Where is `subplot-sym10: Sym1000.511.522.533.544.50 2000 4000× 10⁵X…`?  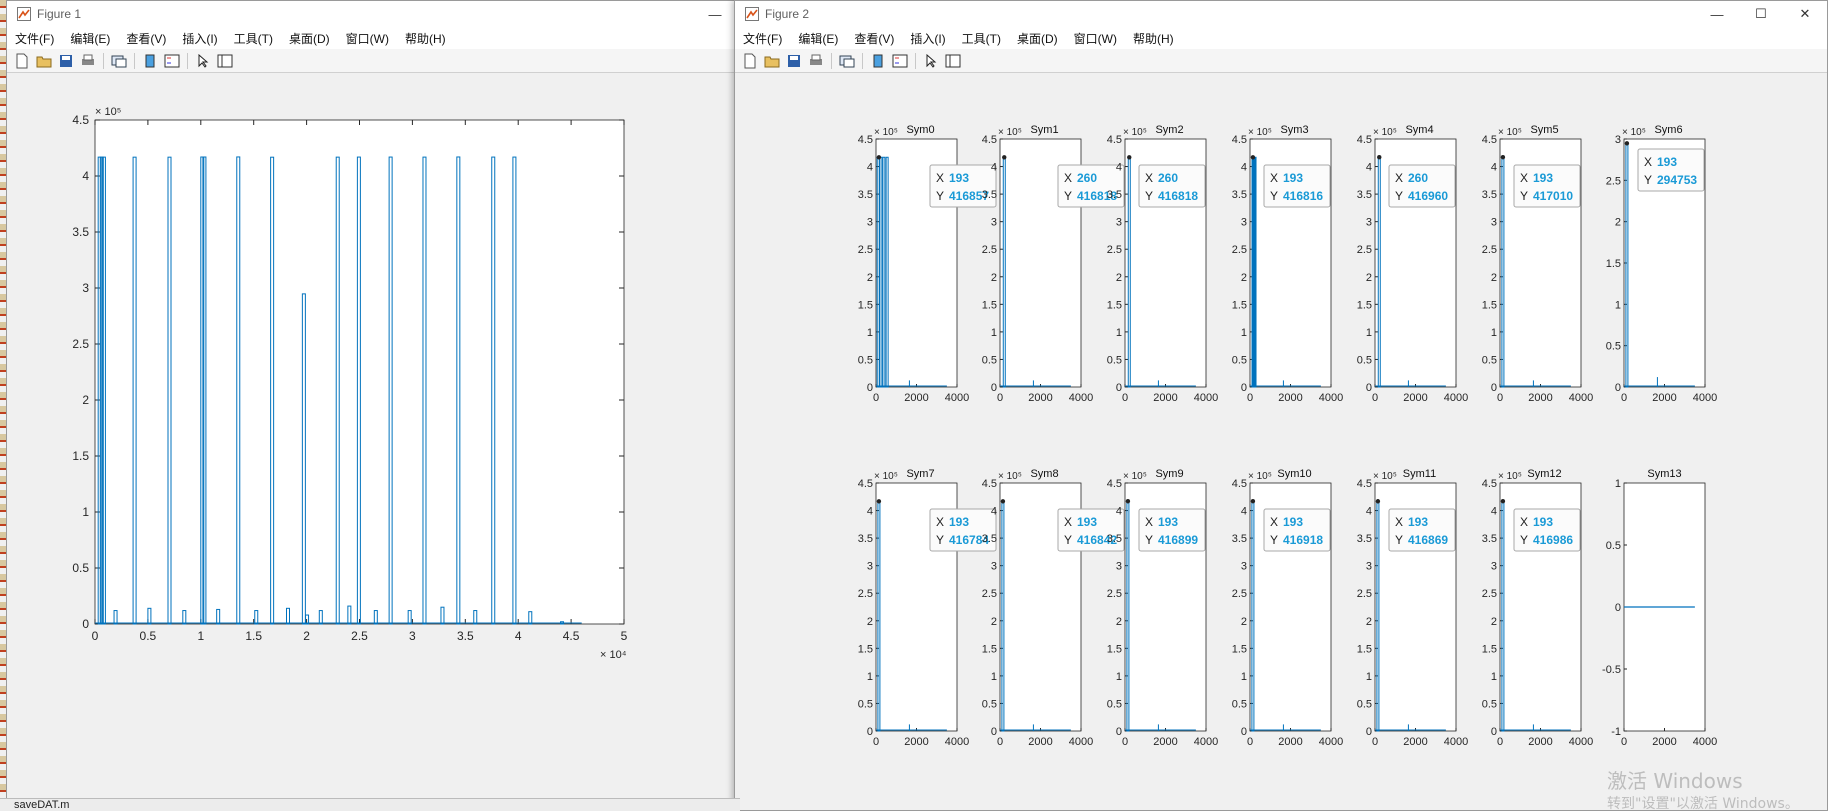
subplot-sym10: Sym1000.511.522.533.544.50 2000 4000× 10⁵X… is located at coordinates (1288, 608).